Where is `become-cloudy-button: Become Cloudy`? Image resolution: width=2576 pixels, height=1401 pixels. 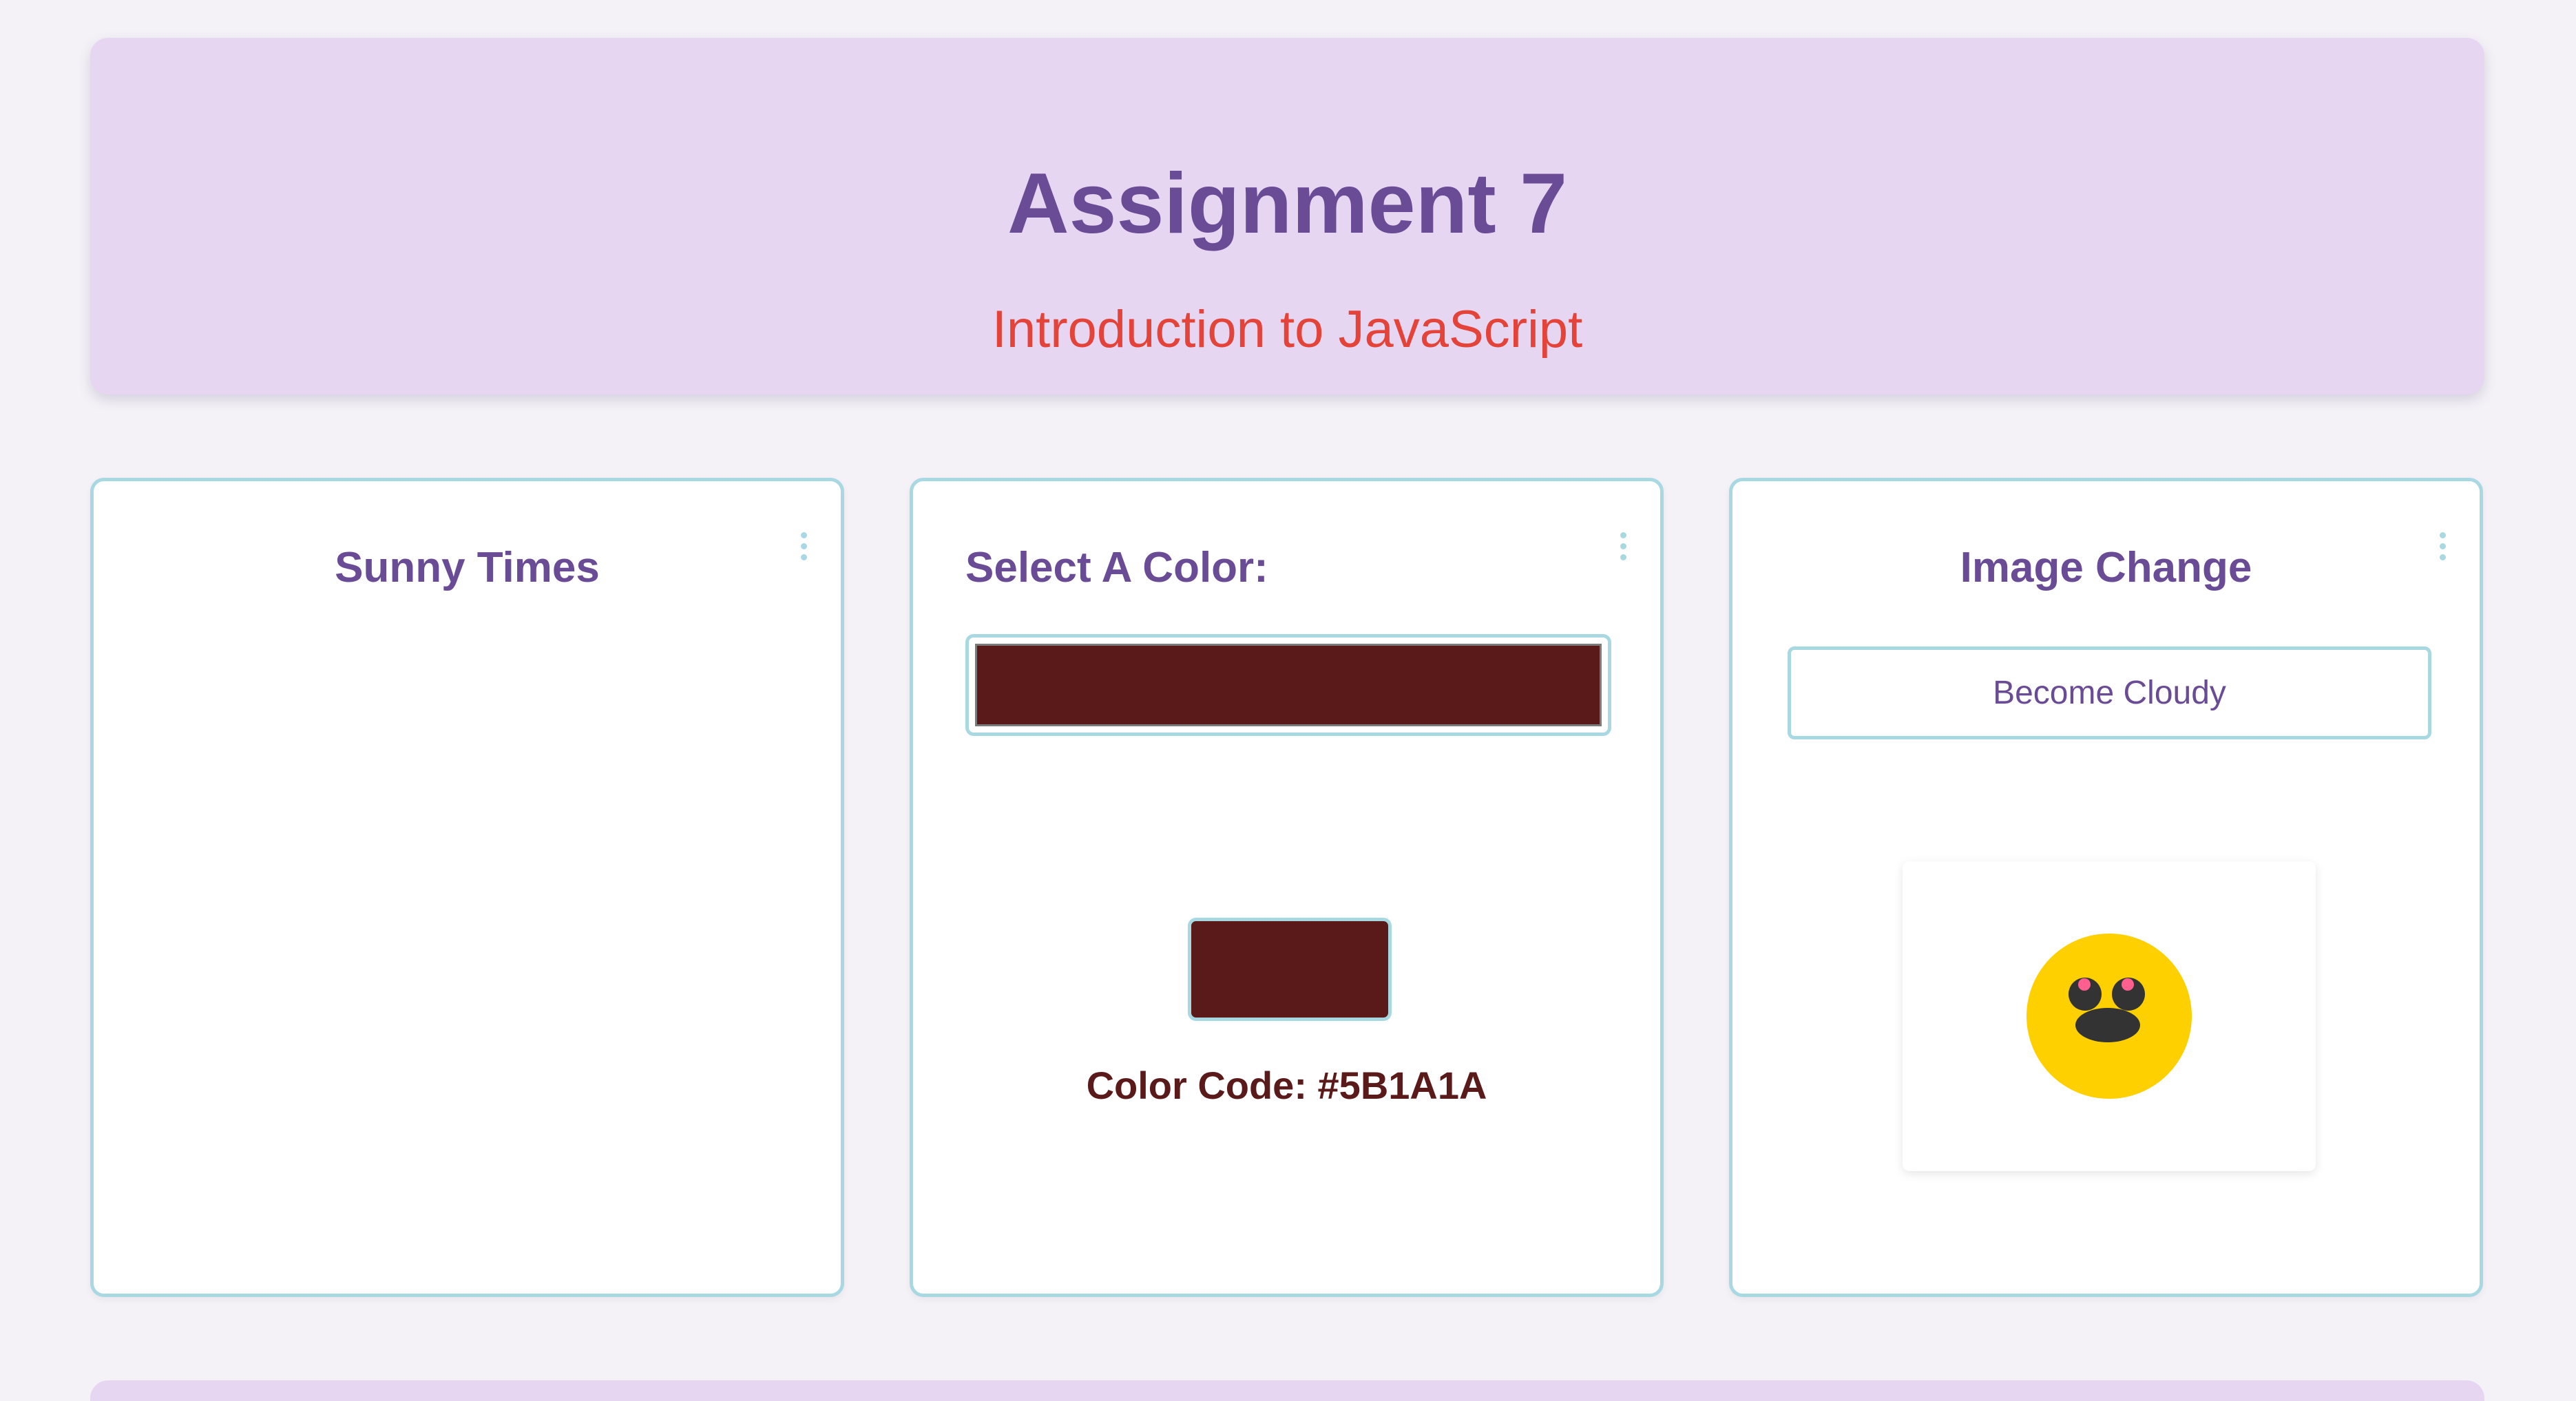 become-cloudy-button: Become Cloudy is located at coordinates (2109, 693).